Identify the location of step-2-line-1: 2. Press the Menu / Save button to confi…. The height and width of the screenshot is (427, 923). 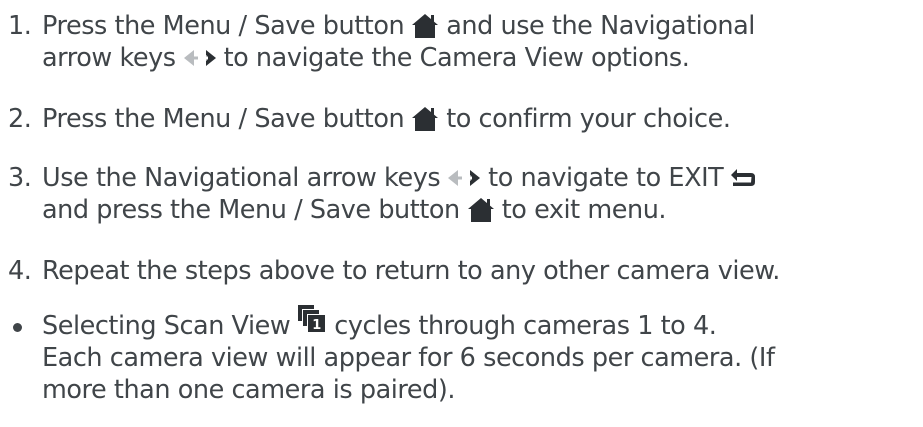
(462, 119).